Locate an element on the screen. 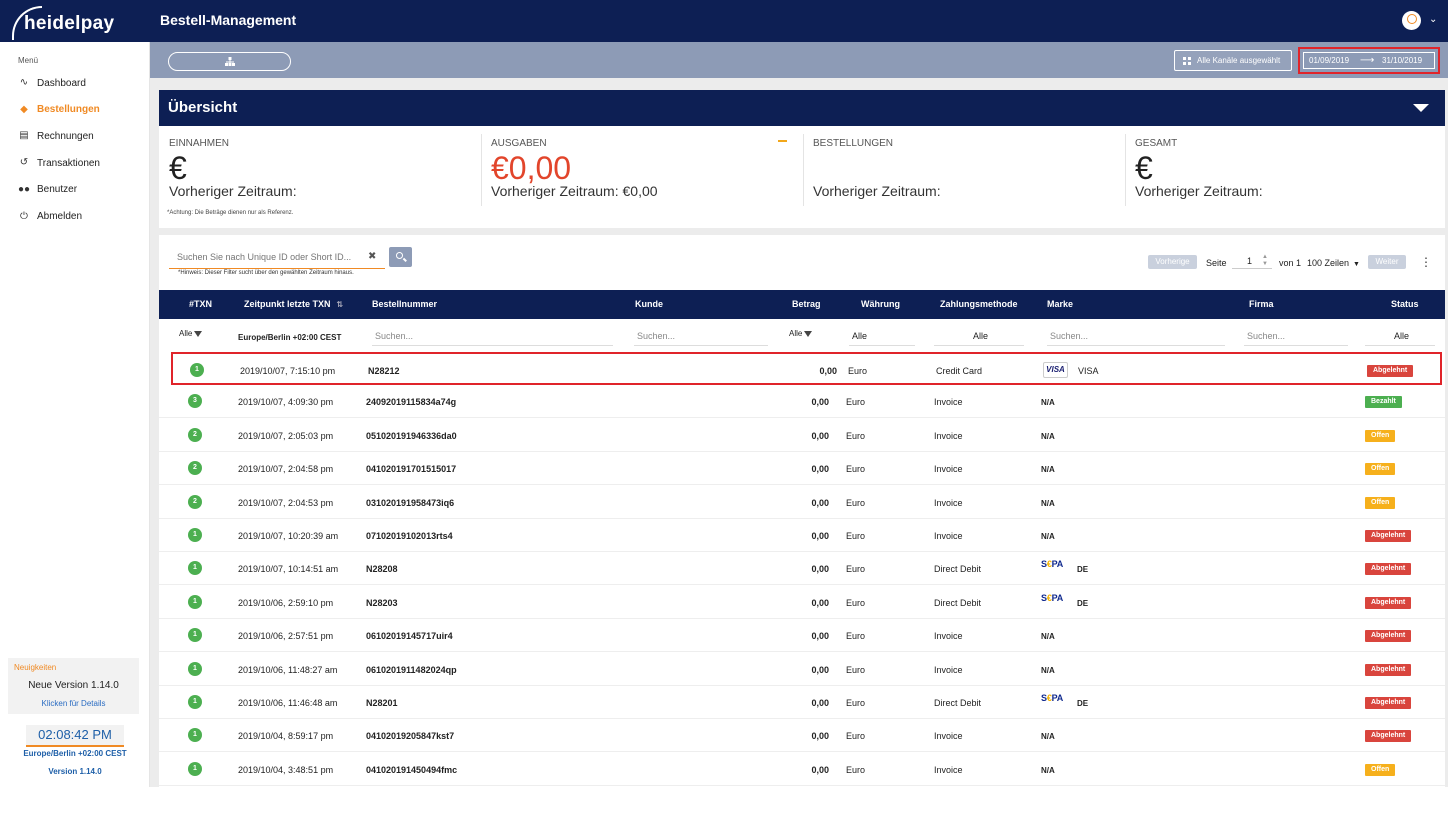 This screenshot has height=833, width=1448. overview-header: Übersicht is located at coordinates (802, 108).